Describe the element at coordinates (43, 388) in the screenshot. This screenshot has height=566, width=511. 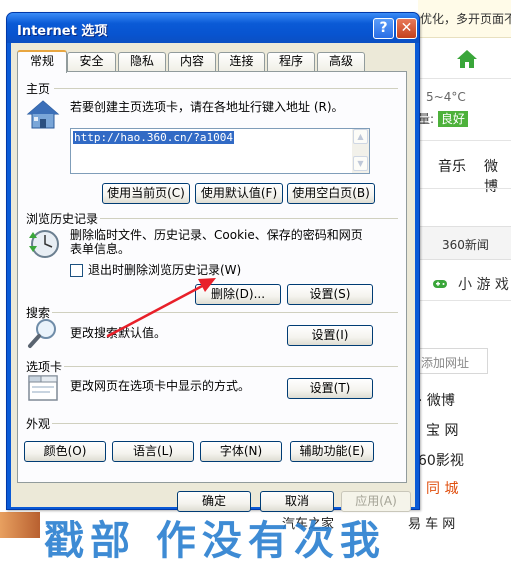
I see `tabbed-window-icon` at that location.